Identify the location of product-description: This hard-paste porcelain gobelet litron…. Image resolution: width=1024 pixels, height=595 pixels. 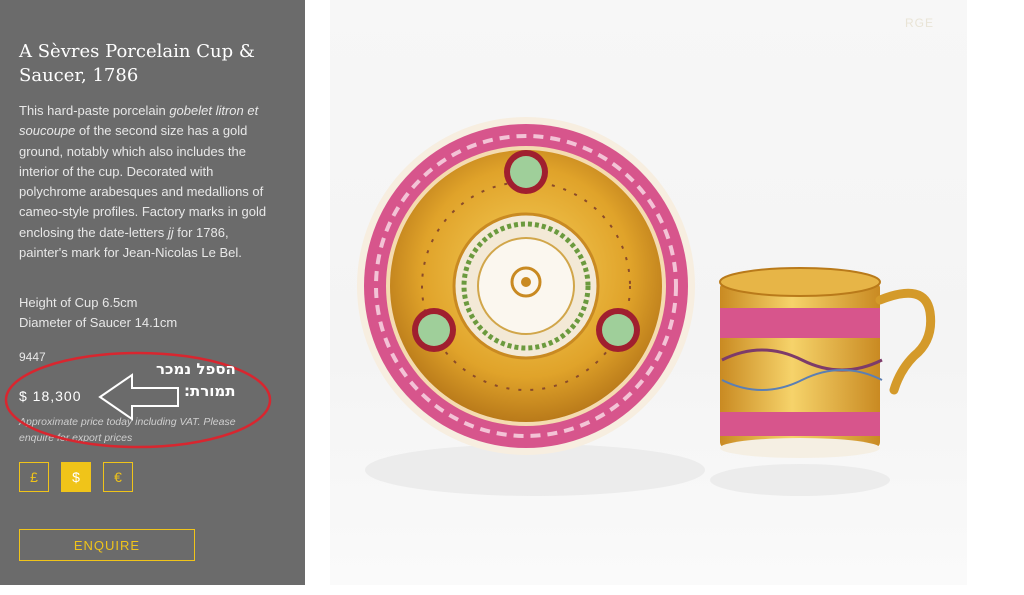
(144, 182).